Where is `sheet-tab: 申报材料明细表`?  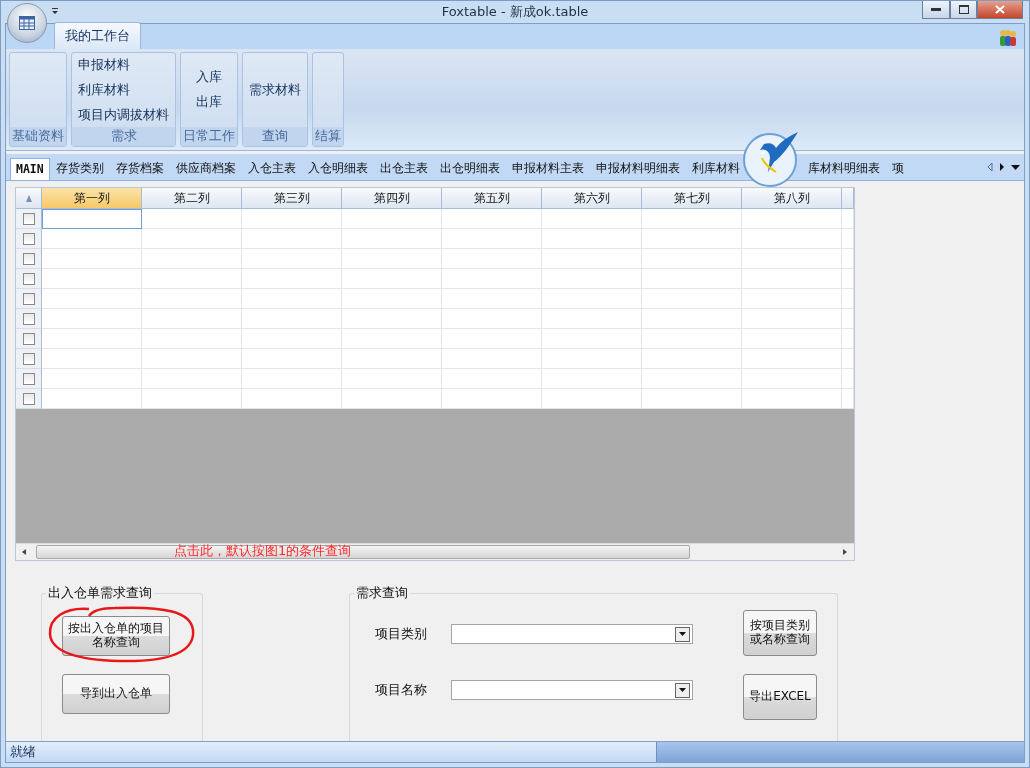
sheet-tab: 申报材料明细表 is located at coordinates (637, 168).